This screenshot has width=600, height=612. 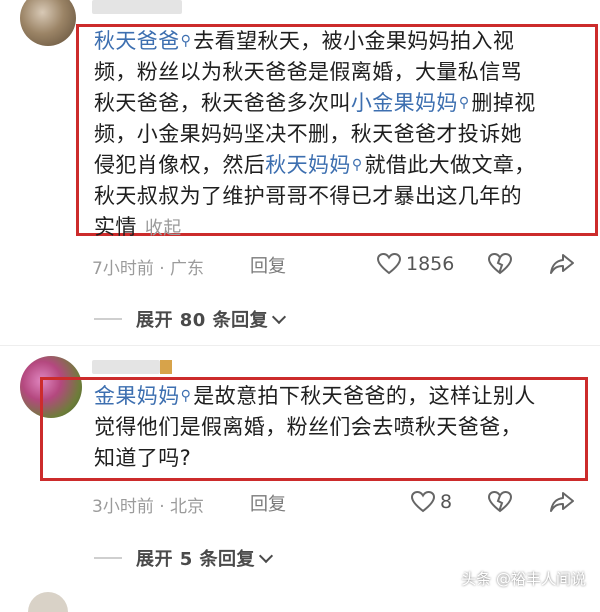 What do you see at coordinates (344, 228) in the screenshot?
I see `comment-line: 实情 收起` at bounding box center [344, 228].